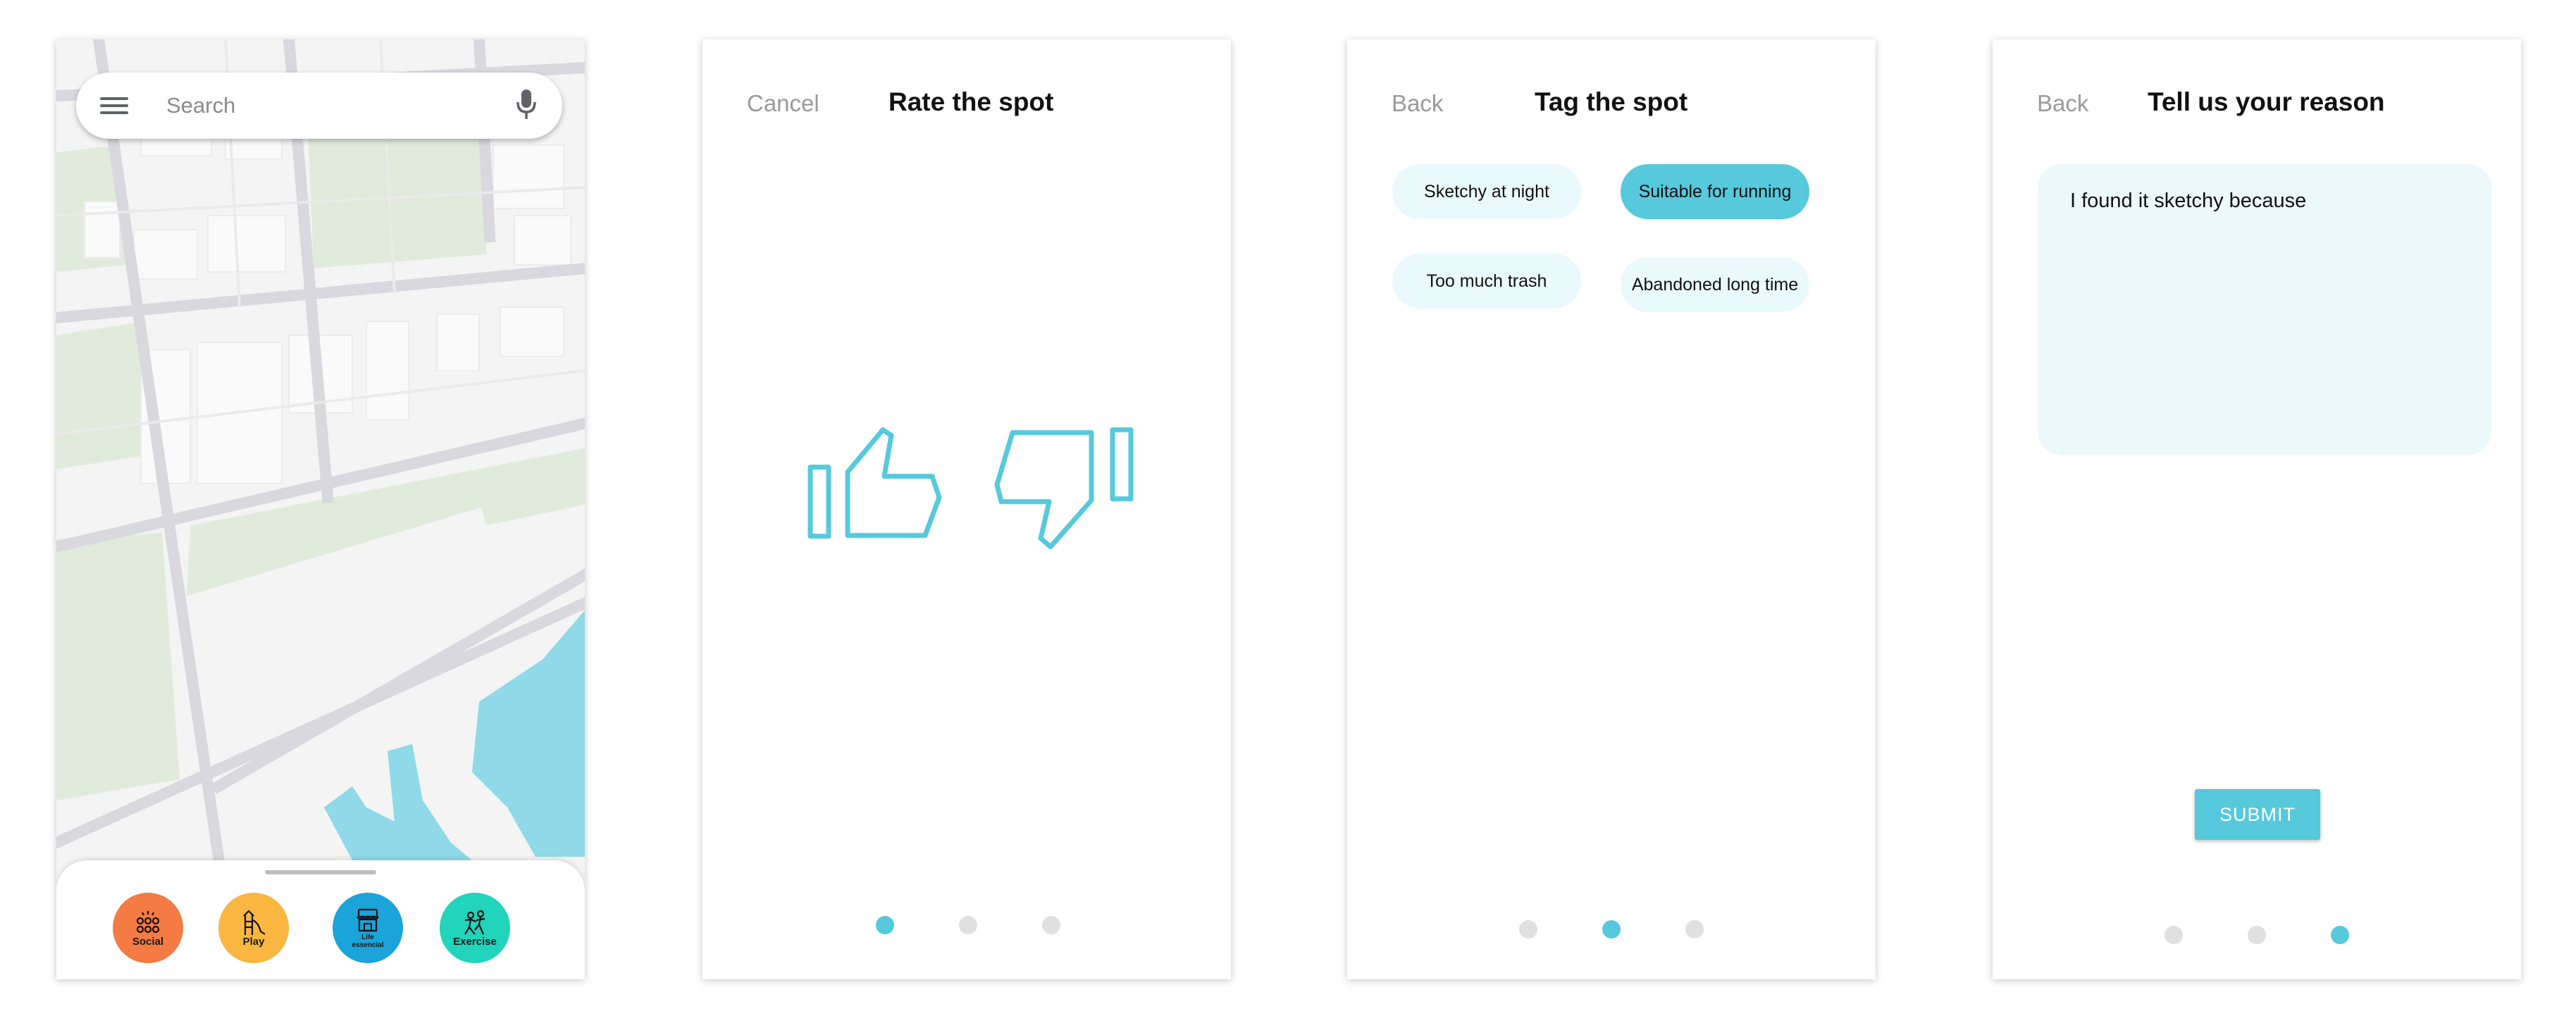  I want to click on search-bar: Search, so click(319, 106).